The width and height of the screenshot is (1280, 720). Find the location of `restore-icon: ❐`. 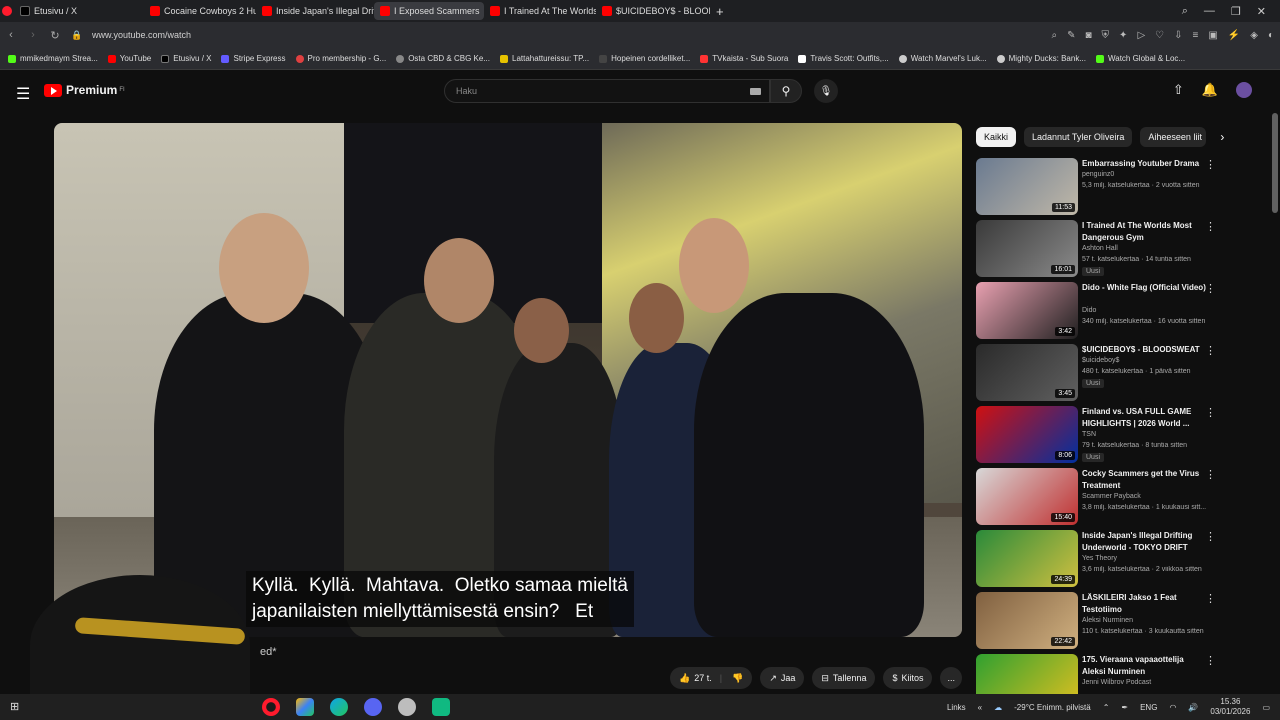

restore-icon: ❐ is located at coordinates (1236, 11).